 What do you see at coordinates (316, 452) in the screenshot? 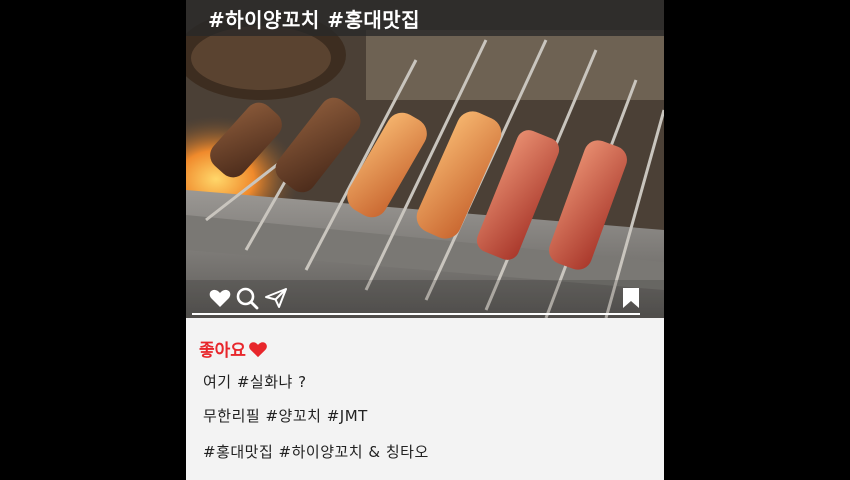
I see `caption-line-3: #홍대맛집 #하이양꼬치 & 칭타오` at bounding box center [316, 452].